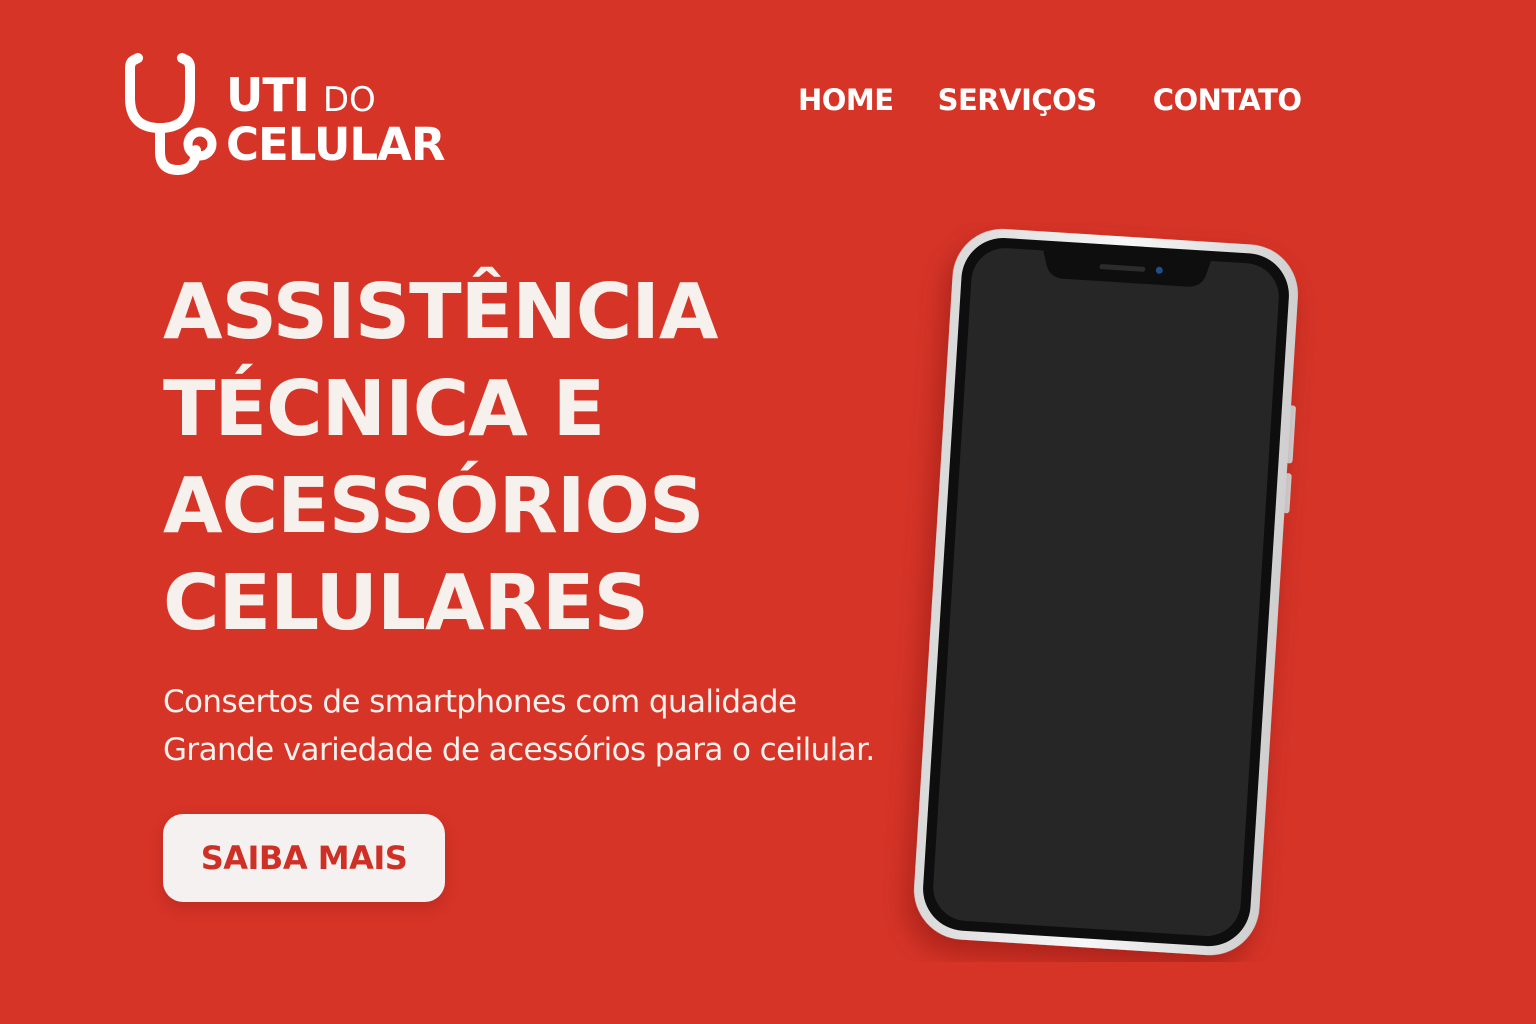 The image size is (1536, 1024). Describe the element at coordinates (171, 114) in the screenshot. I see `stethoscope-icon` at that location.